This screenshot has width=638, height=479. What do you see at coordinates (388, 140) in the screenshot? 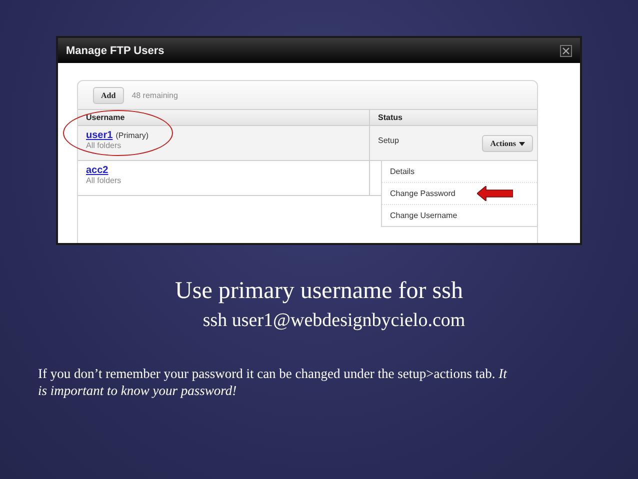
I see `status-text: Setup` at bounding box center [388, 140].